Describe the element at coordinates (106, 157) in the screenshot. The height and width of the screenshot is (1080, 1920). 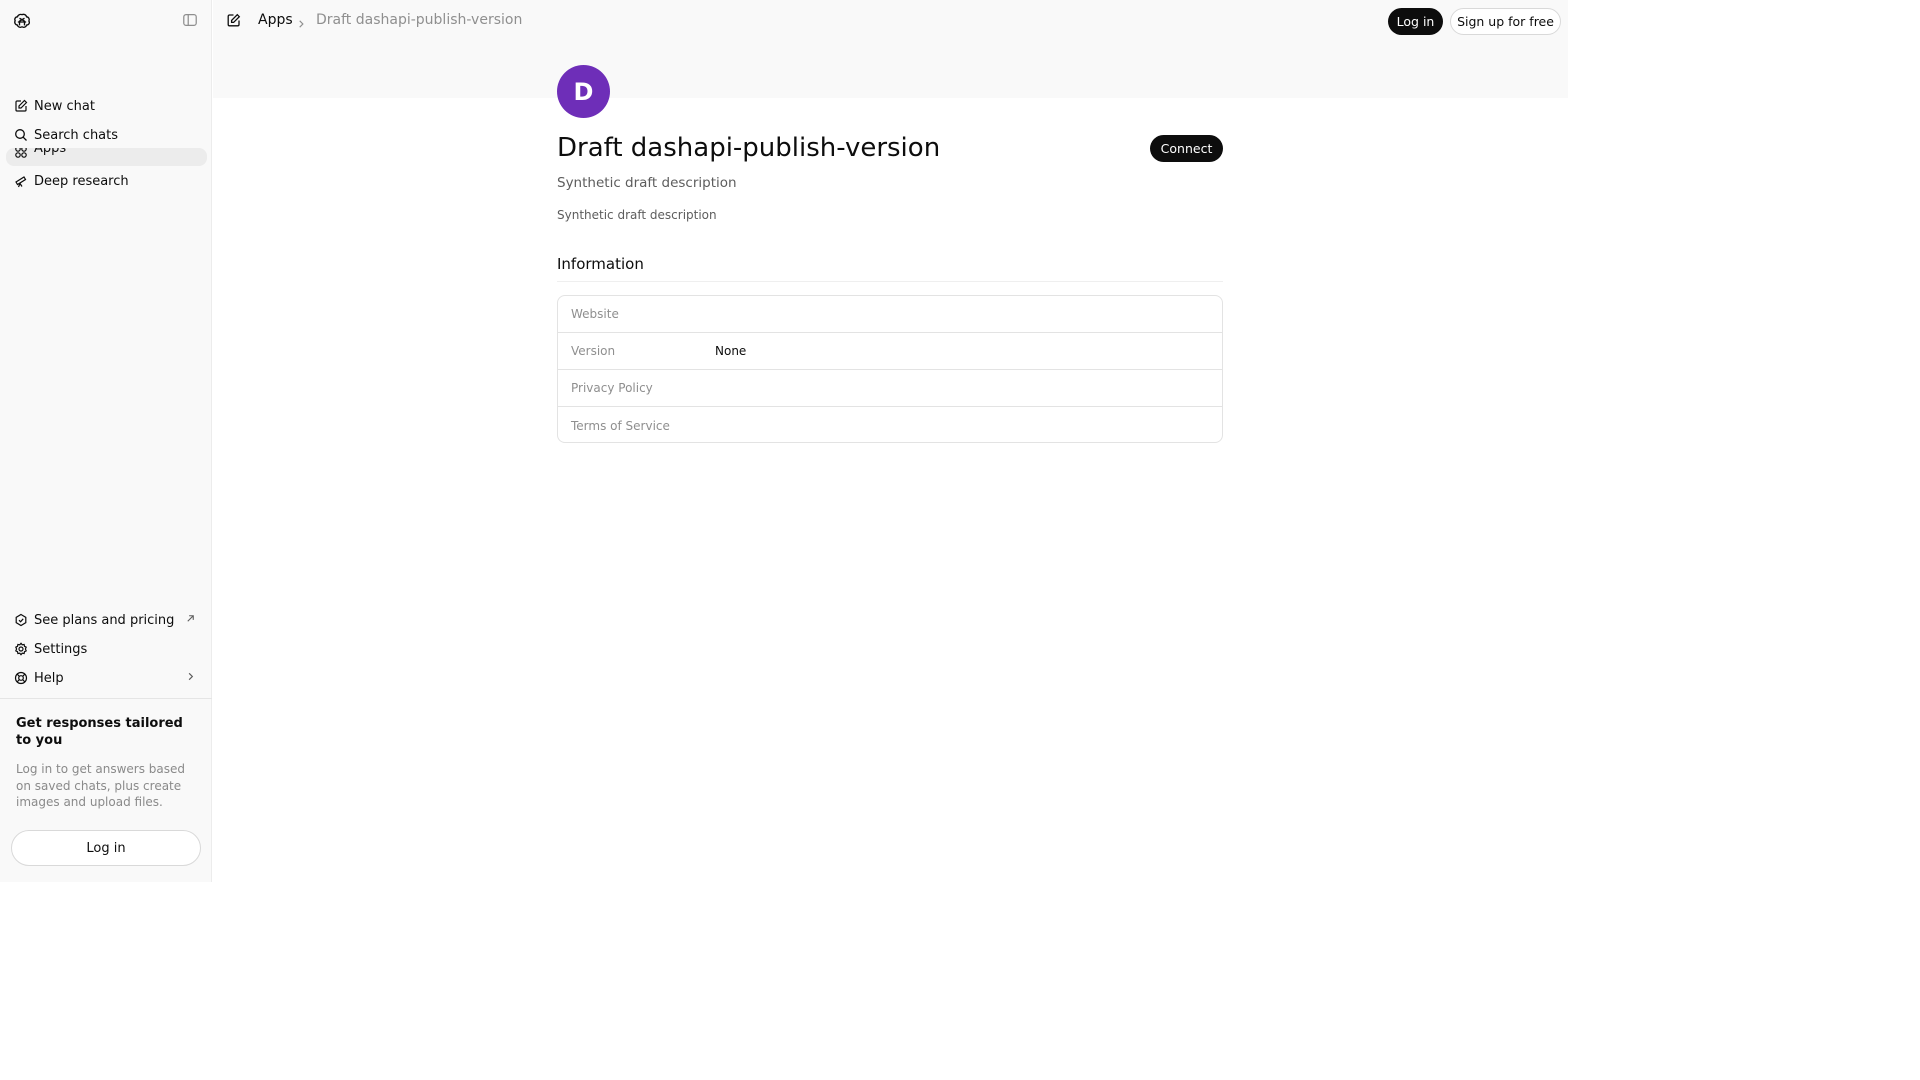
I see `apps-button: Apps` at that location.